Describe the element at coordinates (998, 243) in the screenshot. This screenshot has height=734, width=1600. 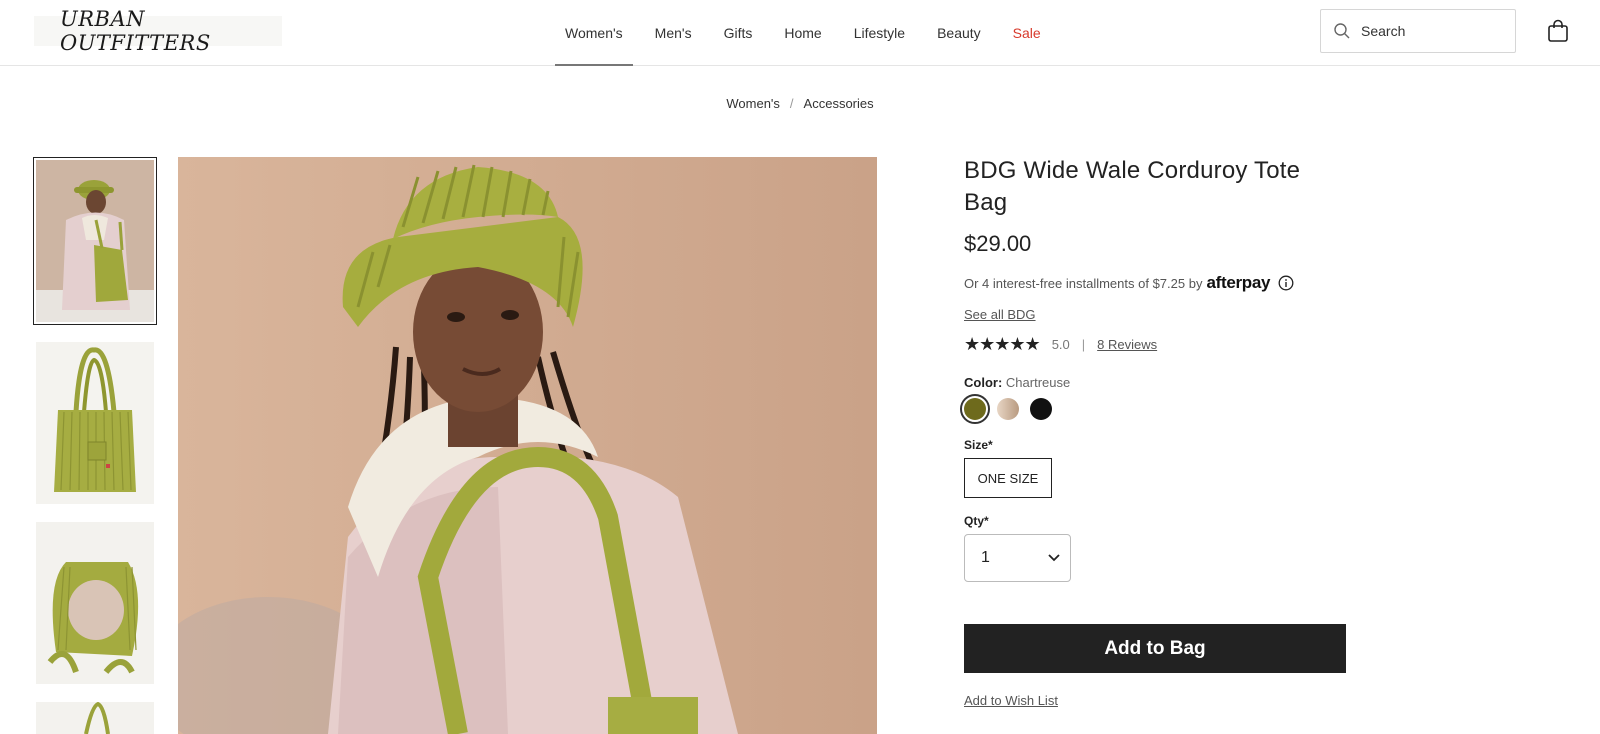
I see `product-price: $29.00` at that location.